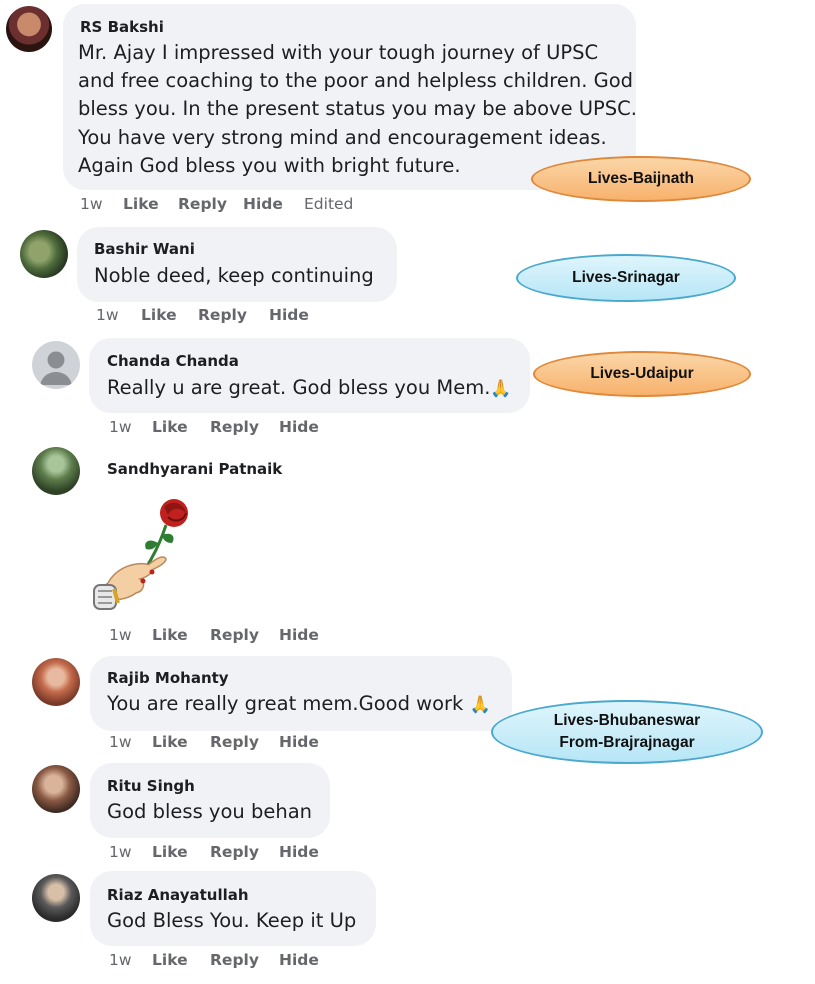 The image size is (815, 984). I want to click on annotation-text: Lives-Srinagar, so click(626, 277).